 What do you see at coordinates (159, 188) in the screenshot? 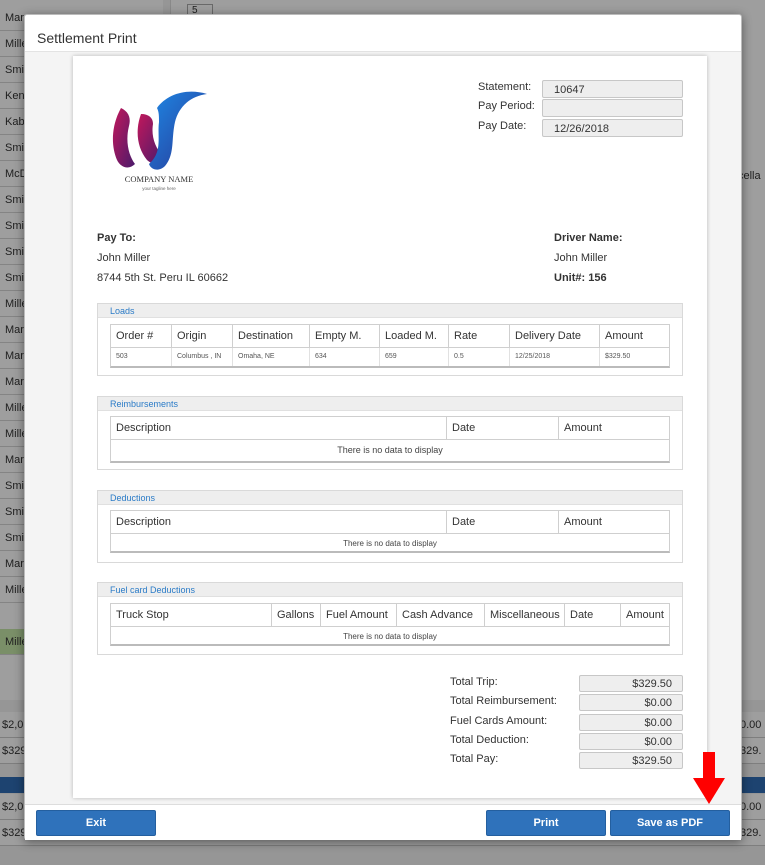
I see `logo-tagline: your tagline here` at bounding box center [159, 188].